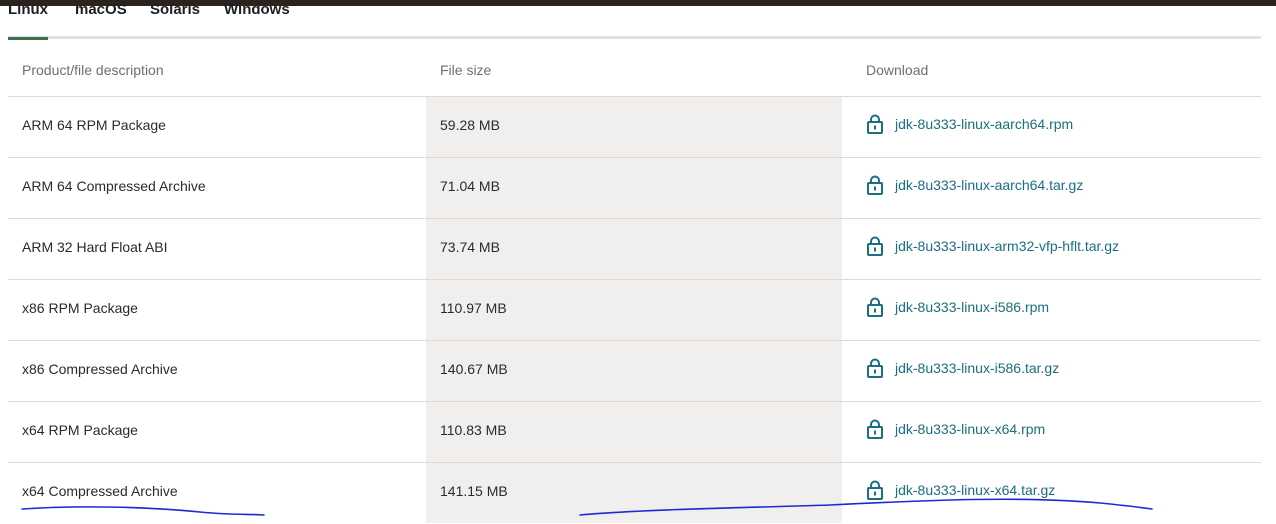  I want to click on tab-linux: Linux, so click(28, 20).